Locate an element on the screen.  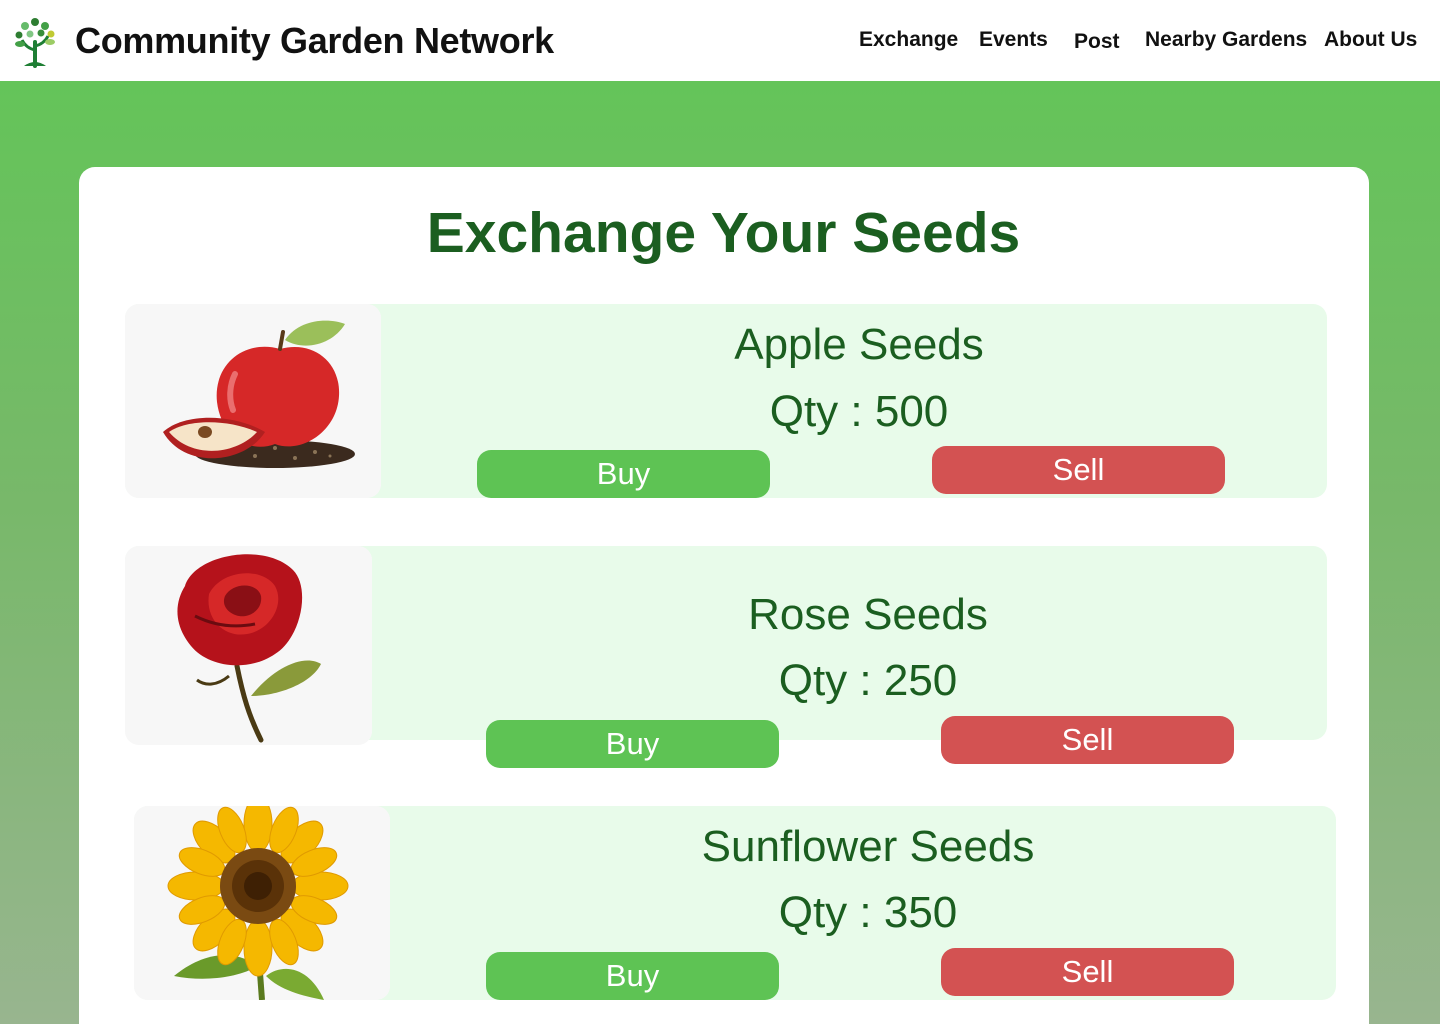
seed-qty: Qty : 500 is located at coordinates (859, 411).